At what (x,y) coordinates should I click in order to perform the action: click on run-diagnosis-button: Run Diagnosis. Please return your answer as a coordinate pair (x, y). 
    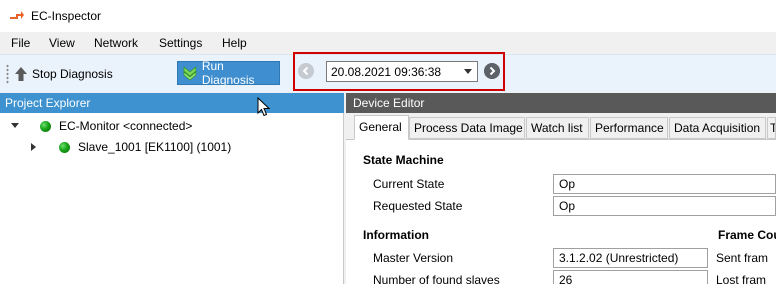
    Looking at the image, I should click on (228, 73).